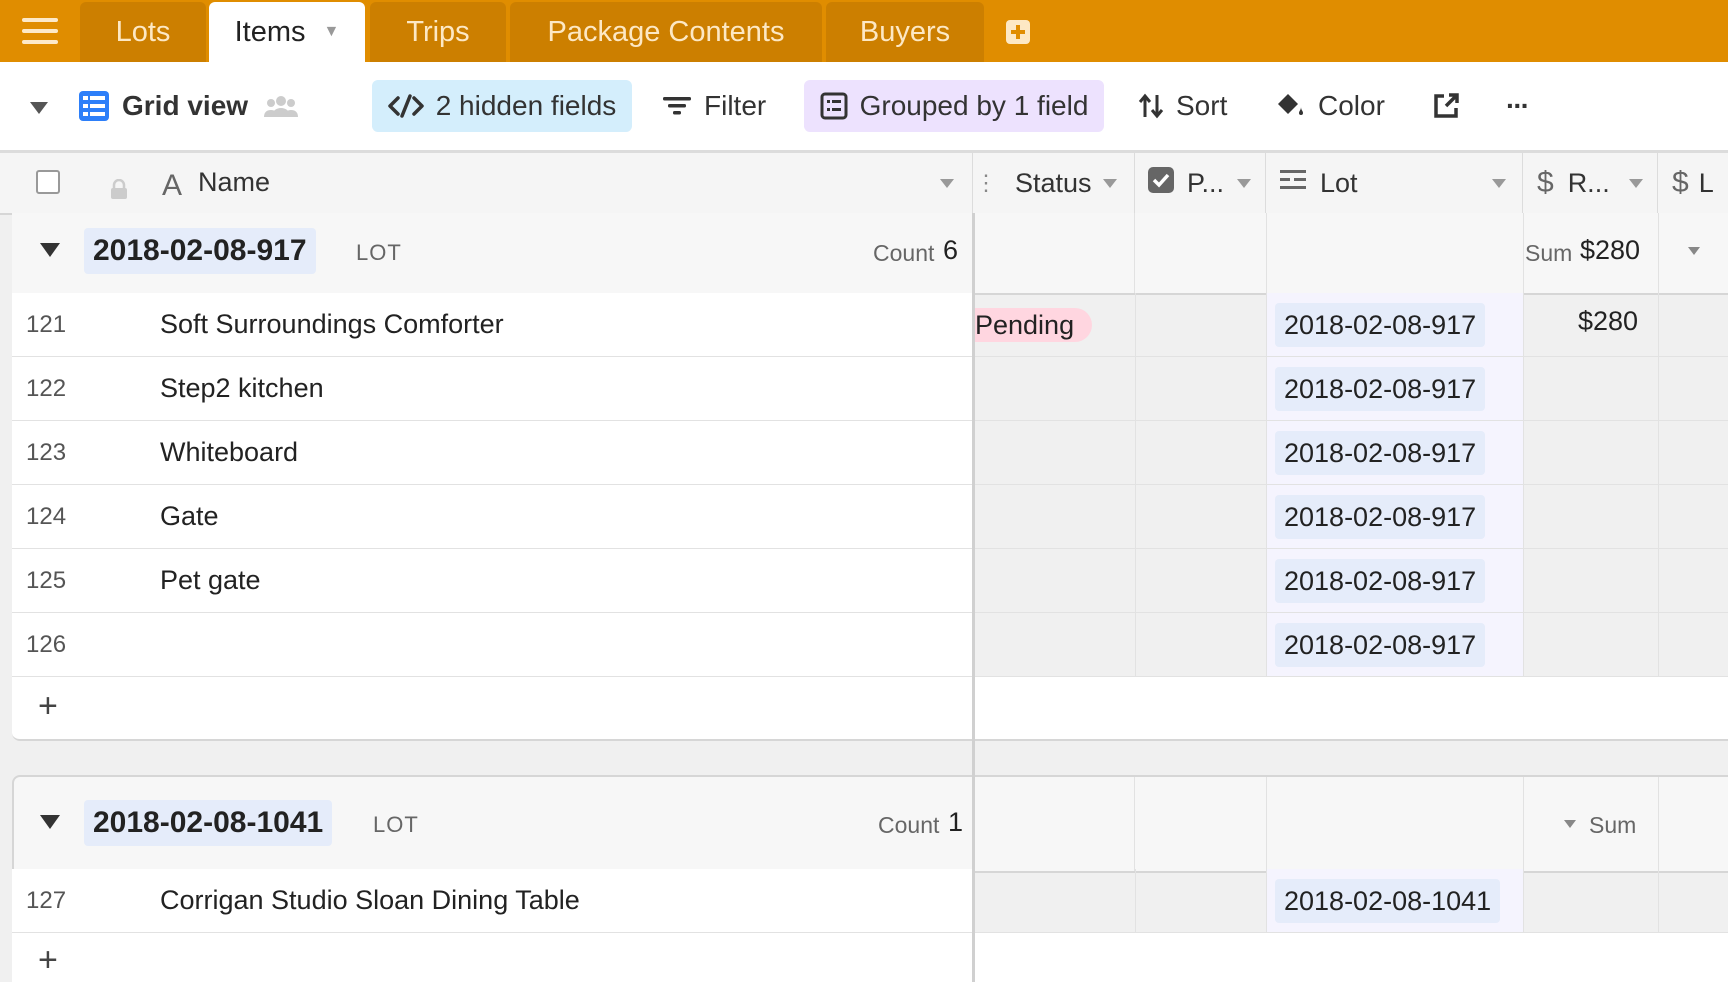 This screenshot has height=982, width=1728. I want to click on row-cells: Pending 2018-02-08-917 $280, so click(1351, 325).